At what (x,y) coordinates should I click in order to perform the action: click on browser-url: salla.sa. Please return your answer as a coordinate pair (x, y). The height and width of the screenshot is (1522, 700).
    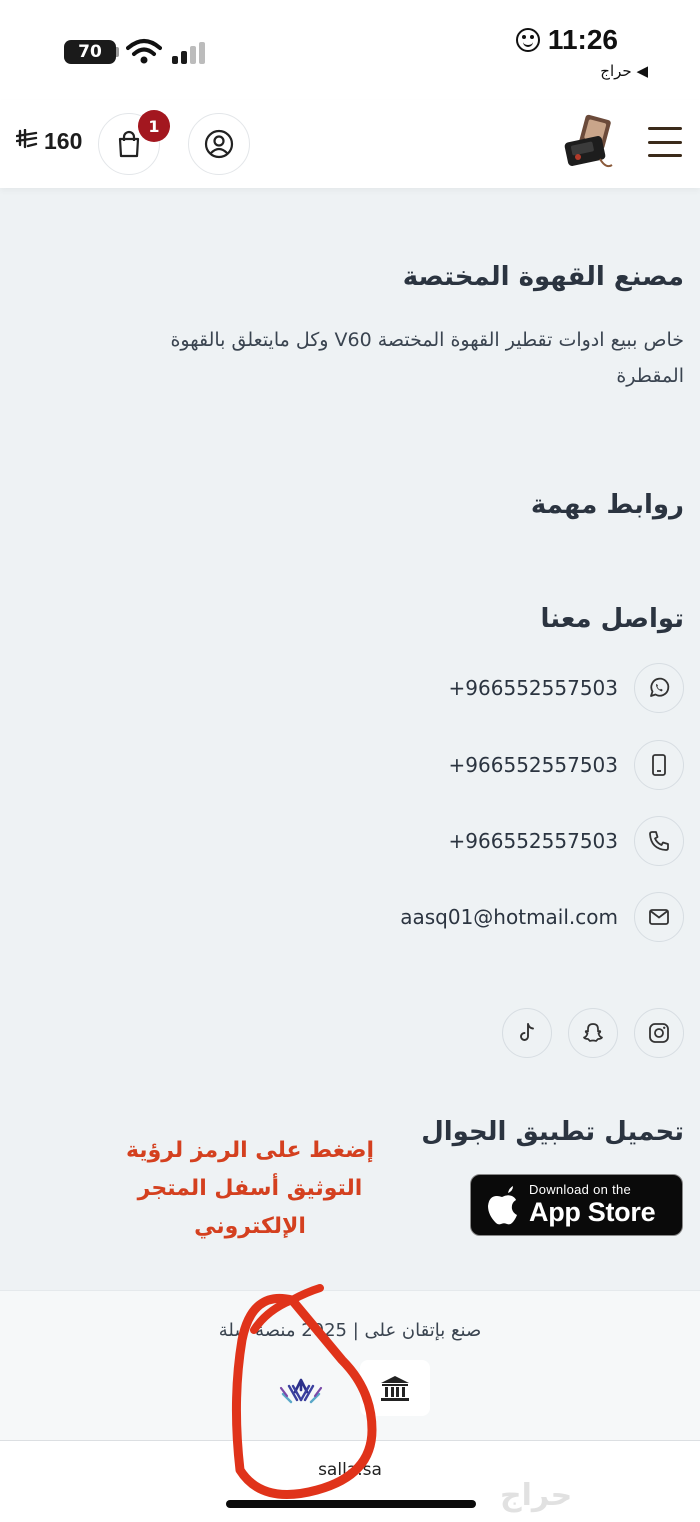
    Looking at the image, I should click on (350, 1470).